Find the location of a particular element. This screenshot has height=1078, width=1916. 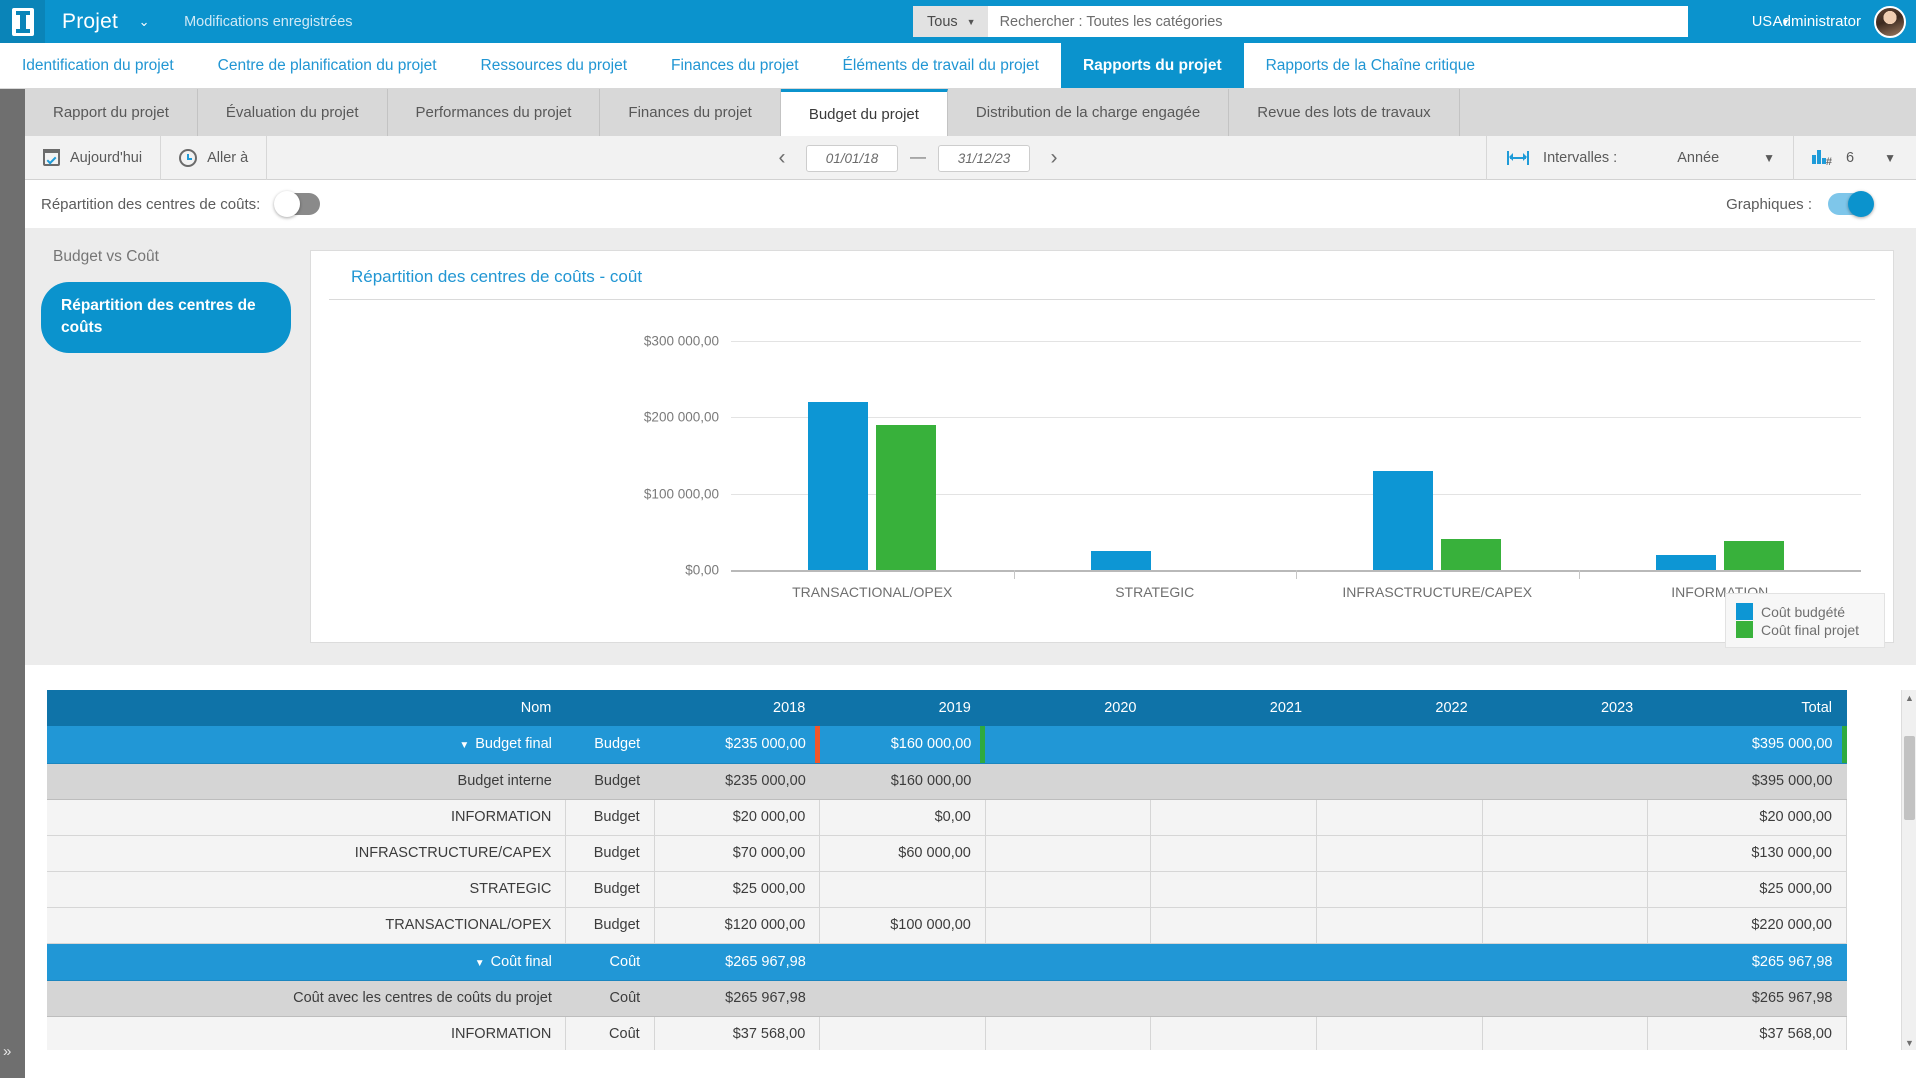

table-column-header: 2020 is located at coordinates (1068, 708).